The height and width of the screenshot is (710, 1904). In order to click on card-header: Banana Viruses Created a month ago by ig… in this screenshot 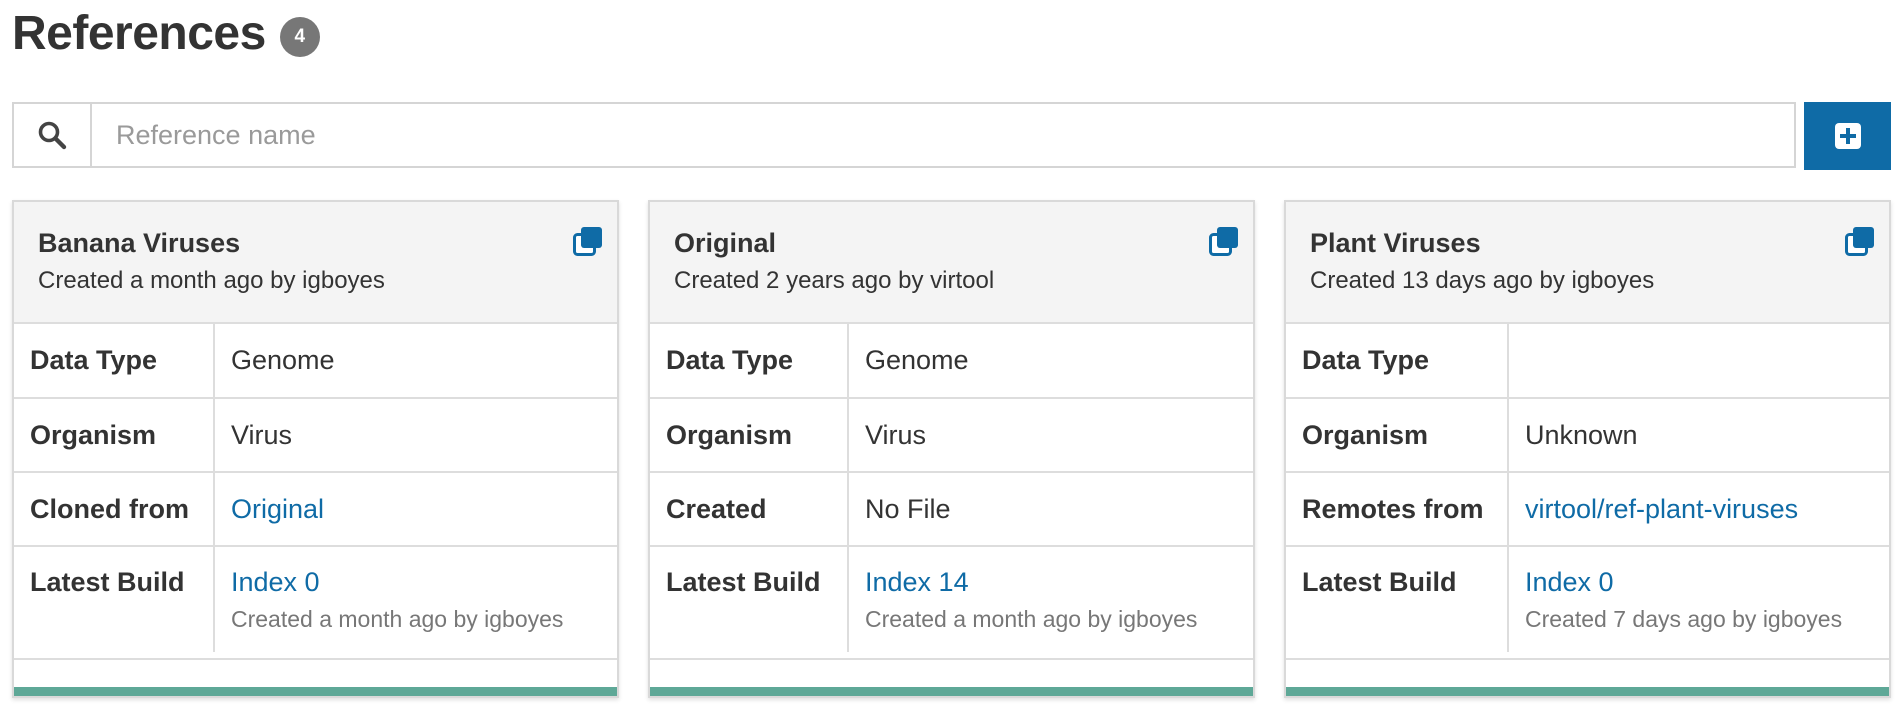, I will do `click(315, 263)`.